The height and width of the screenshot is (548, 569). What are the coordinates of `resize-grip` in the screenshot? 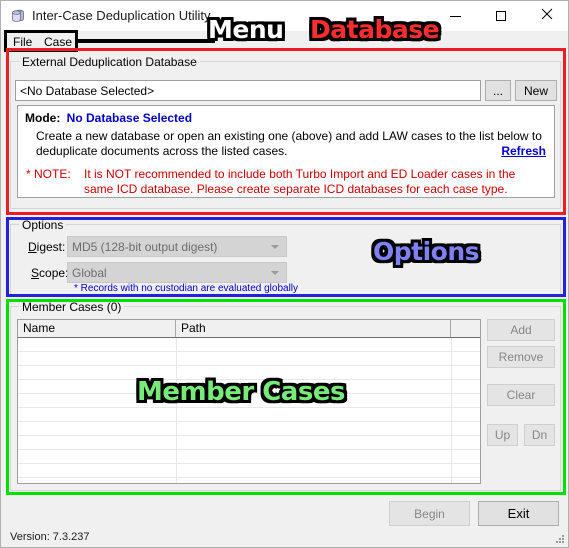 It's located at (559, 539).